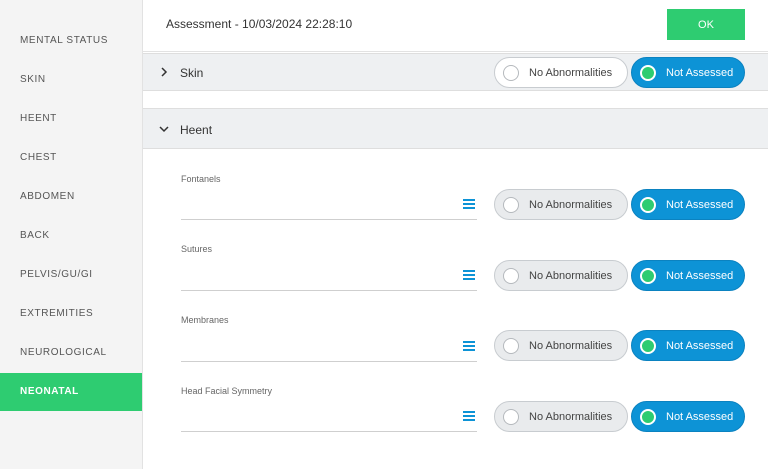  Describe the element at coordinates (205, 320) in the screenshot. I see `field-label-membranes: Membranes` at that location.